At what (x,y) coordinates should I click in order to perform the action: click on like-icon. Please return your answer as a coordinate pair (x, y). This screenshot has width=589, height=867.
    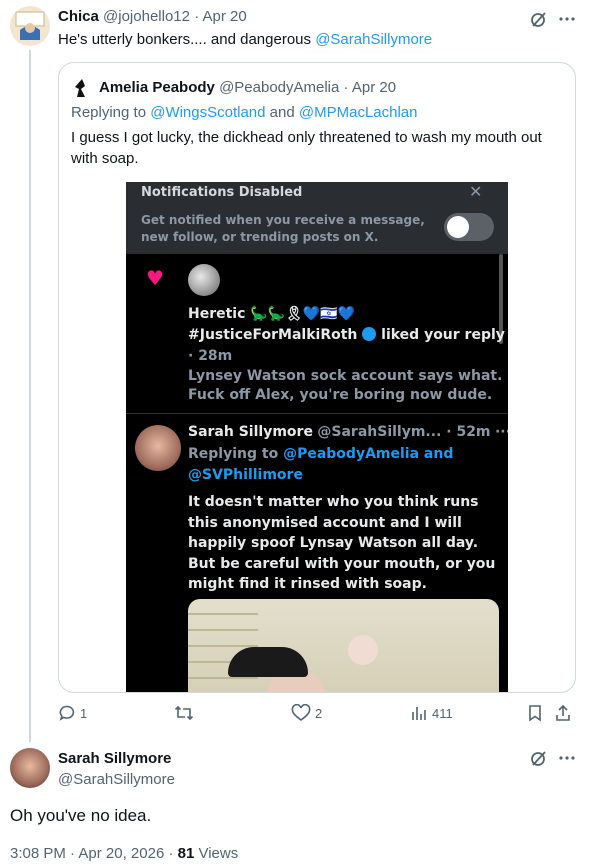
    Looking at the image, I should click on (301, 713).